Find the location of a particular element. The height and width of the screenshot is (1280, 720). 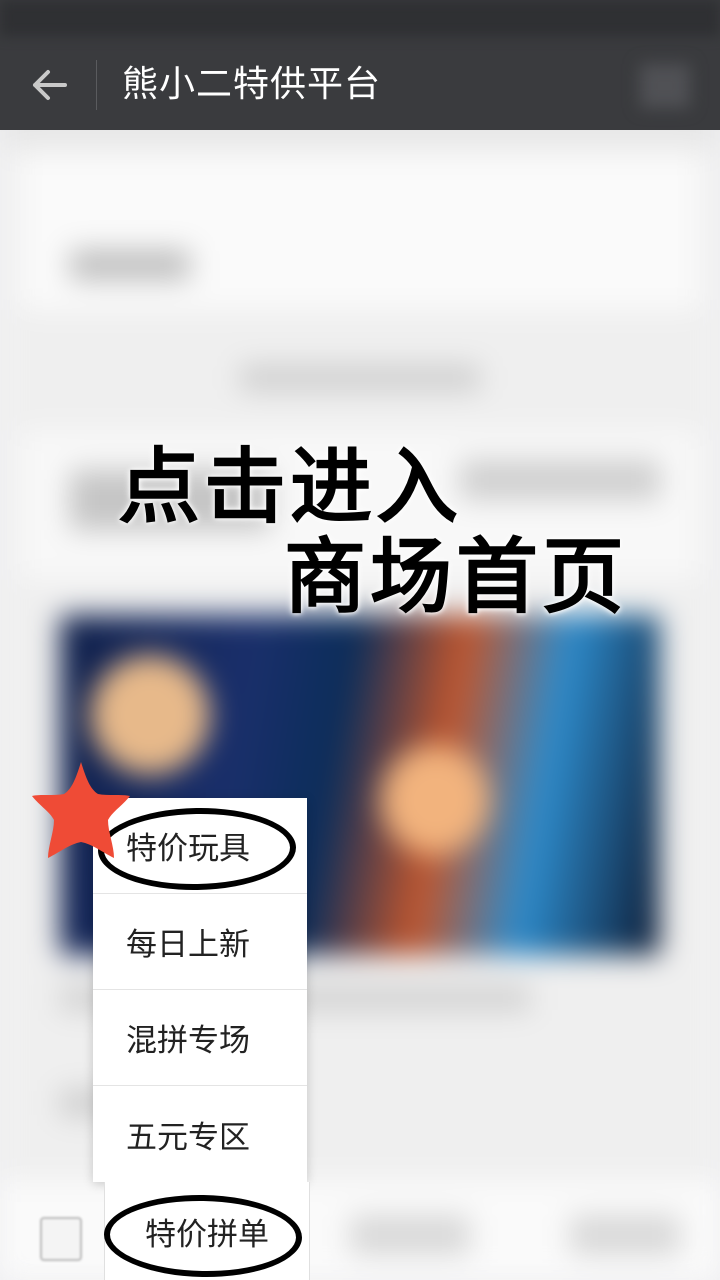

keyboard-icon is located at coordinates (61, 1239).